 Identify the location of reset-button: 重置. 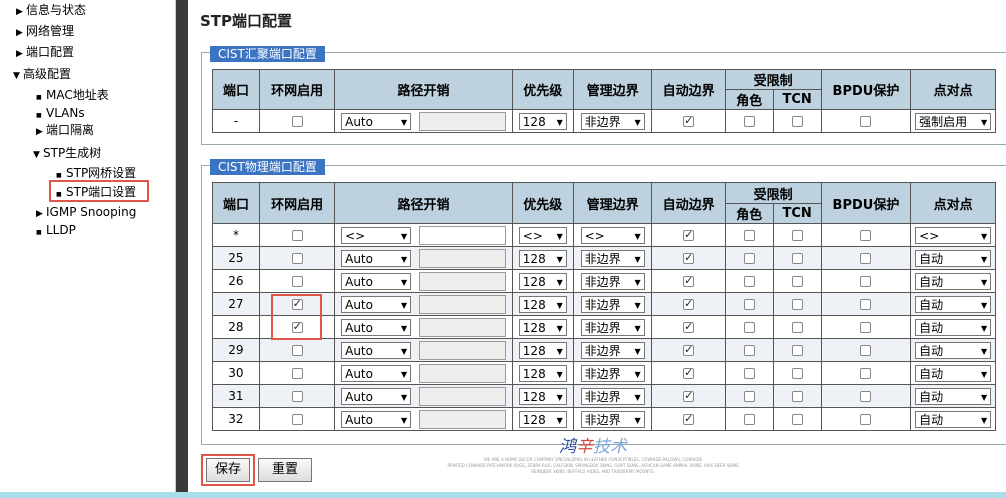
(285, 470).